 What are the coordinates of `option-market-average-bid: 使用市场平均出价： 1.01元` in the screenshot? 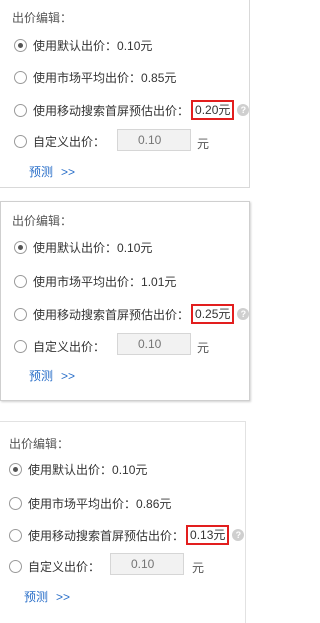 It's located at (95, 281).